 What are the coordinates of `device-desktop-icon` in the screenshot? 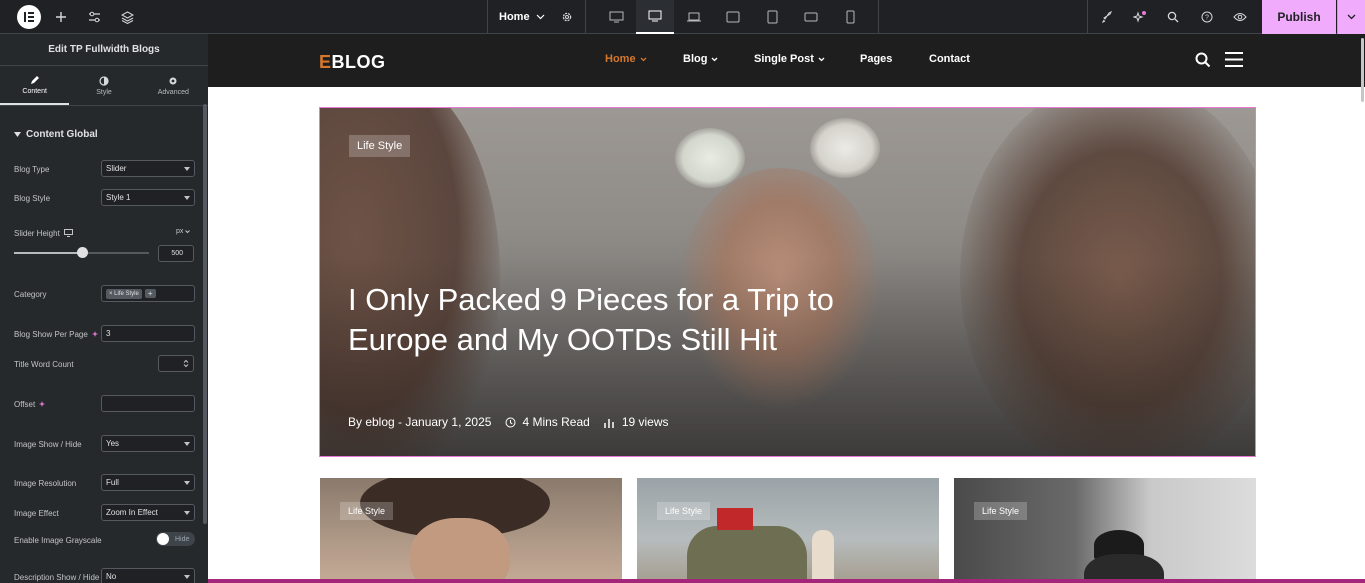 It's located at (655, 17).